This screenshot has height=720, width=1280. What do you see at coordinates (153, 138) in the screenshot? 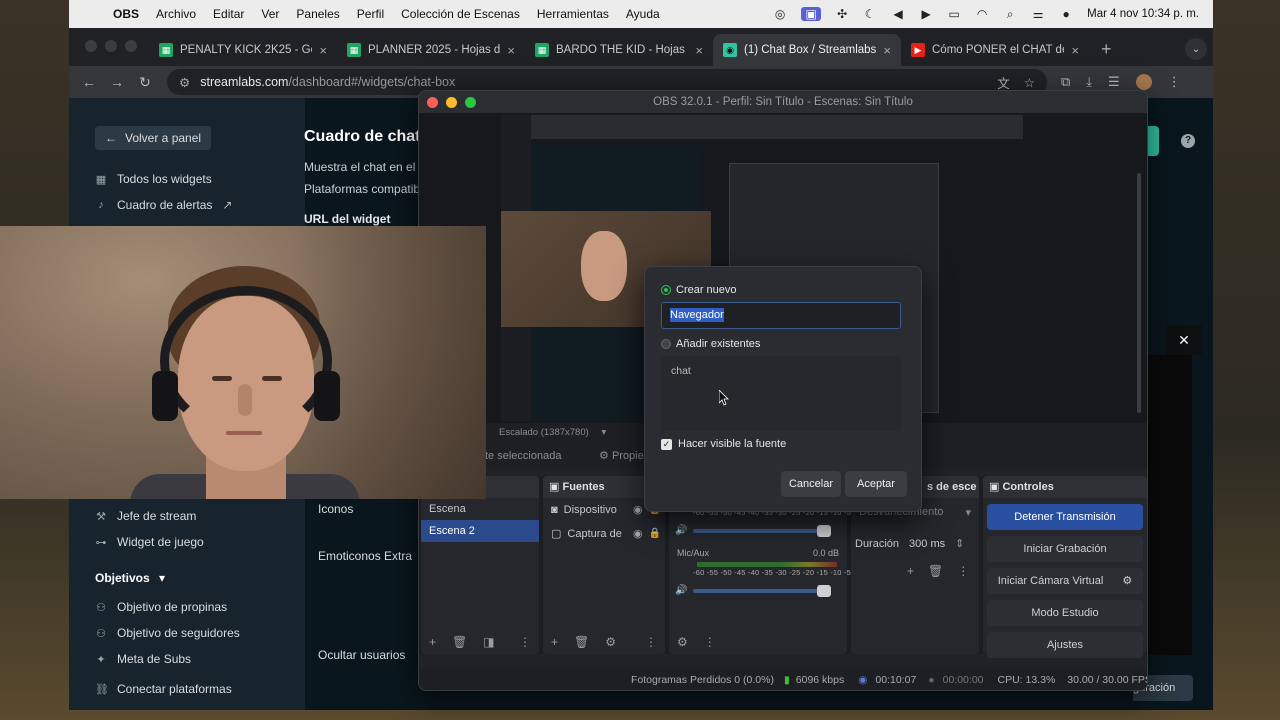
I see `back-to-dashboard-button: ← Volver a panel` at bounding box center [153, 138].